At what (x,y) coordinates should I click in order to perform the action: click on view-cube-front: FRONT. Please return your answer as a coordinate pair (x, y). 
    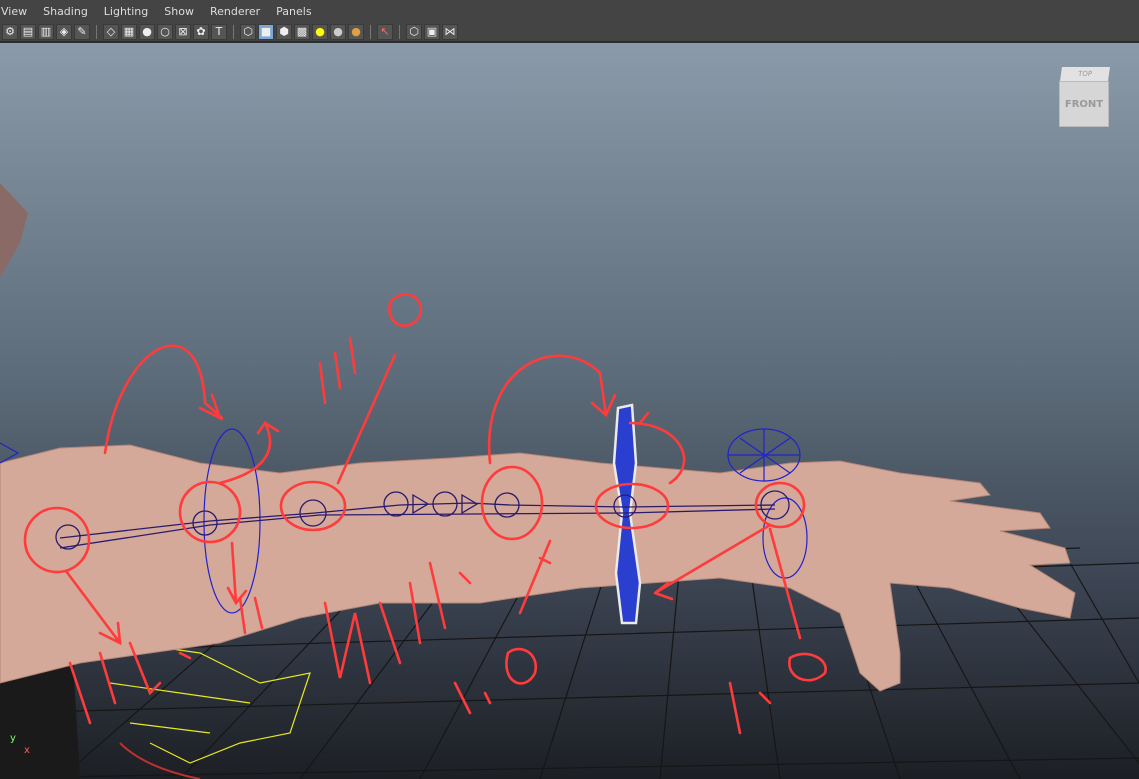
    Looking at the image, I should click on (1084, 104).